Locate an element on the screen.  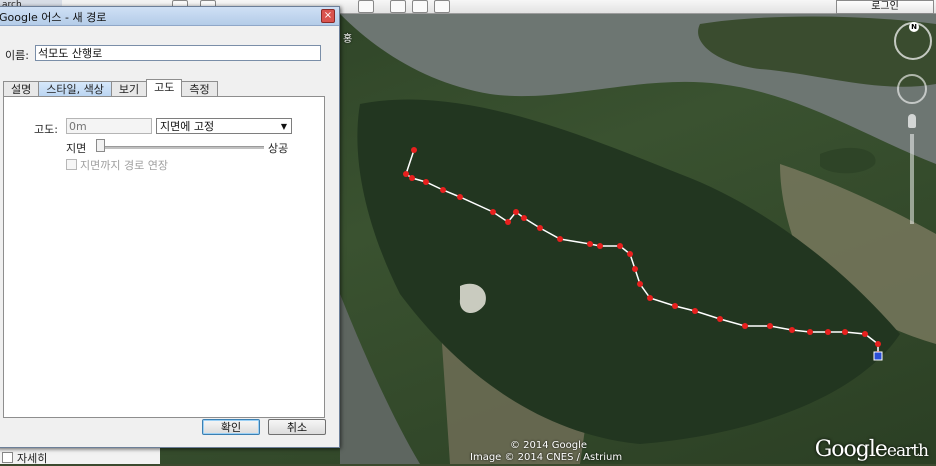
altitude-mode-value: 지면에 고정 is located at coordinates (187, 126).